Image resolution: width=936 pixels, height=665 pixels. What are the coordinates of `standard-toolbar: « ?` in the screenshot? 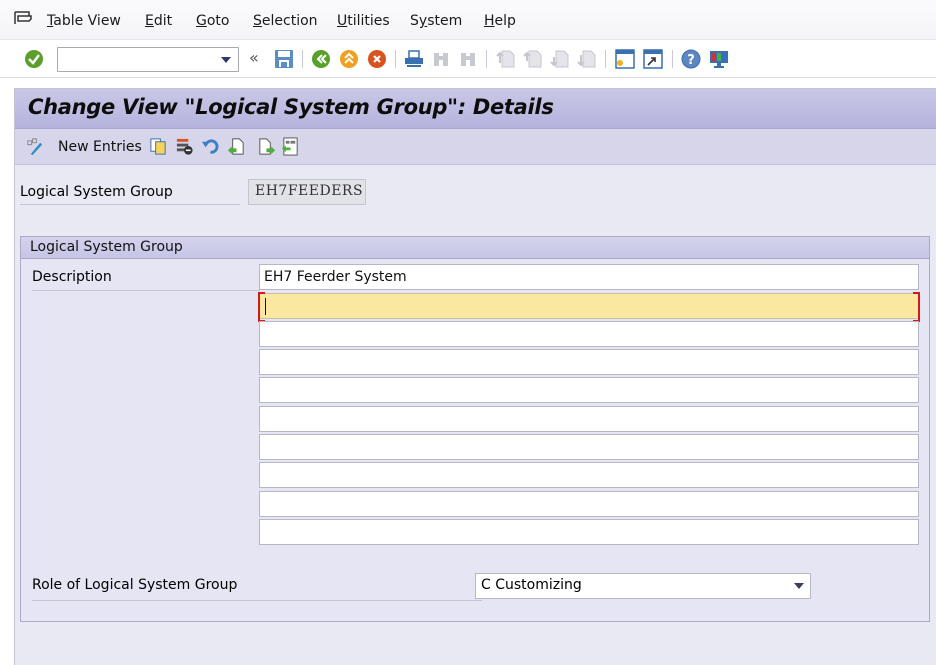 It's located at (468, 59).